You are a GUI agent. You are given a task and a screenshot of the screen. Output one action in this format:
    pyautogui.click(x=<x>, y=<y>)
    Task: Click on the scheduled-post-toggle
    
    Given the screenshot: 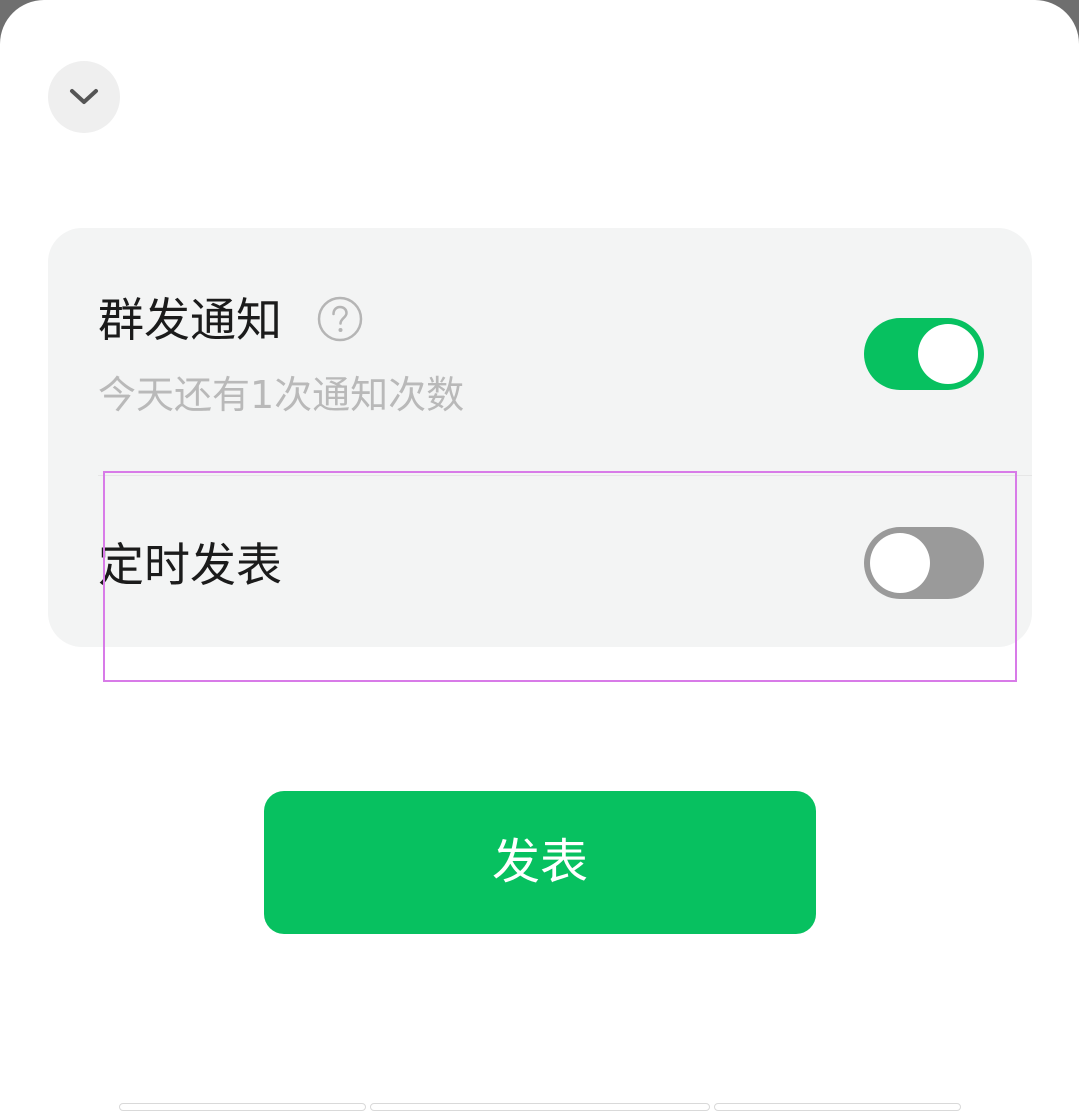 What is the action you would take?
    pyautogui.click(x=924, y=563)
    